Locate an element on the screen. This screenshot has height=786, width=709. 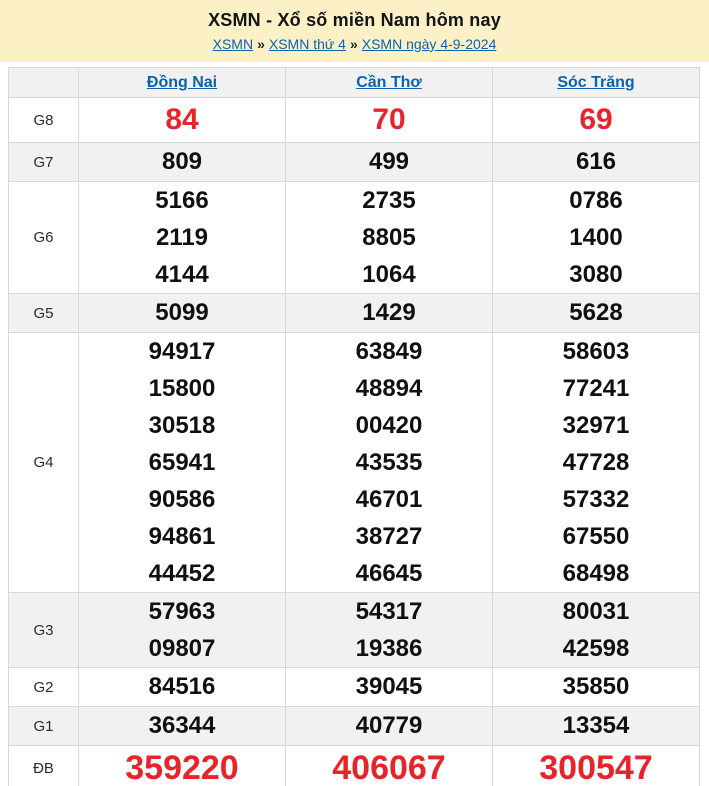
result-number: 616 is located at coordinates (596, 161).